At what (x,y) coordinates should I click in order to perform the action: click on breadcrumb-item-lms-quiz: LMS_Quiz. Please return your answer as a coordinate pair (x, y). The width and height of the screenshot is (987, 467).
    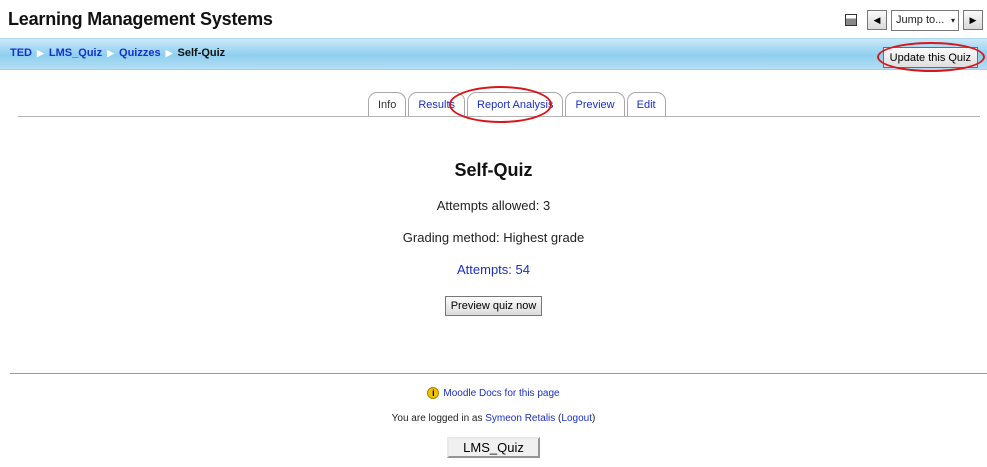
    Looking at the image, I should click on (75, 53).